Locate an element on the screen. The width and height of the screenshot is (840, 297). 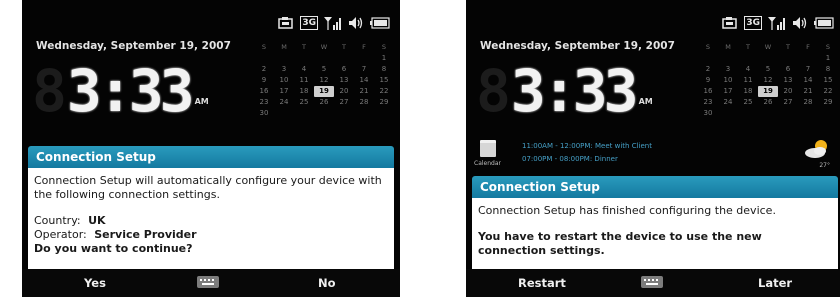
calendar-week-row: 2345678 is located at coordinates (769, 69).